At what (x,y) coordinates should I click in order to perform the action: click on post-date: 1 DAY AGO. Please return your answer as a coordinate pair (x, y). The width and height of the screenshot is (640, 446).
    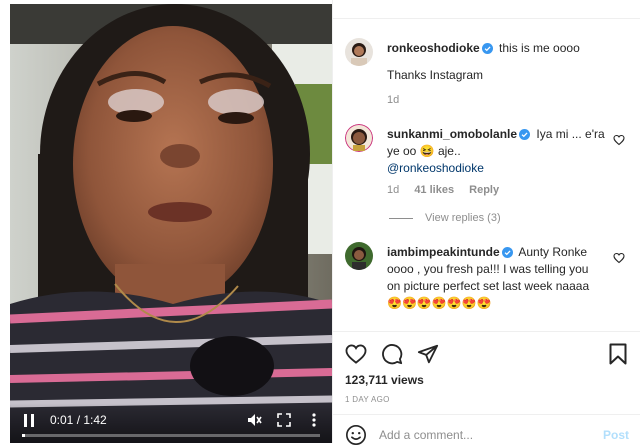
    Looking at the image, I should click on (367, 399).